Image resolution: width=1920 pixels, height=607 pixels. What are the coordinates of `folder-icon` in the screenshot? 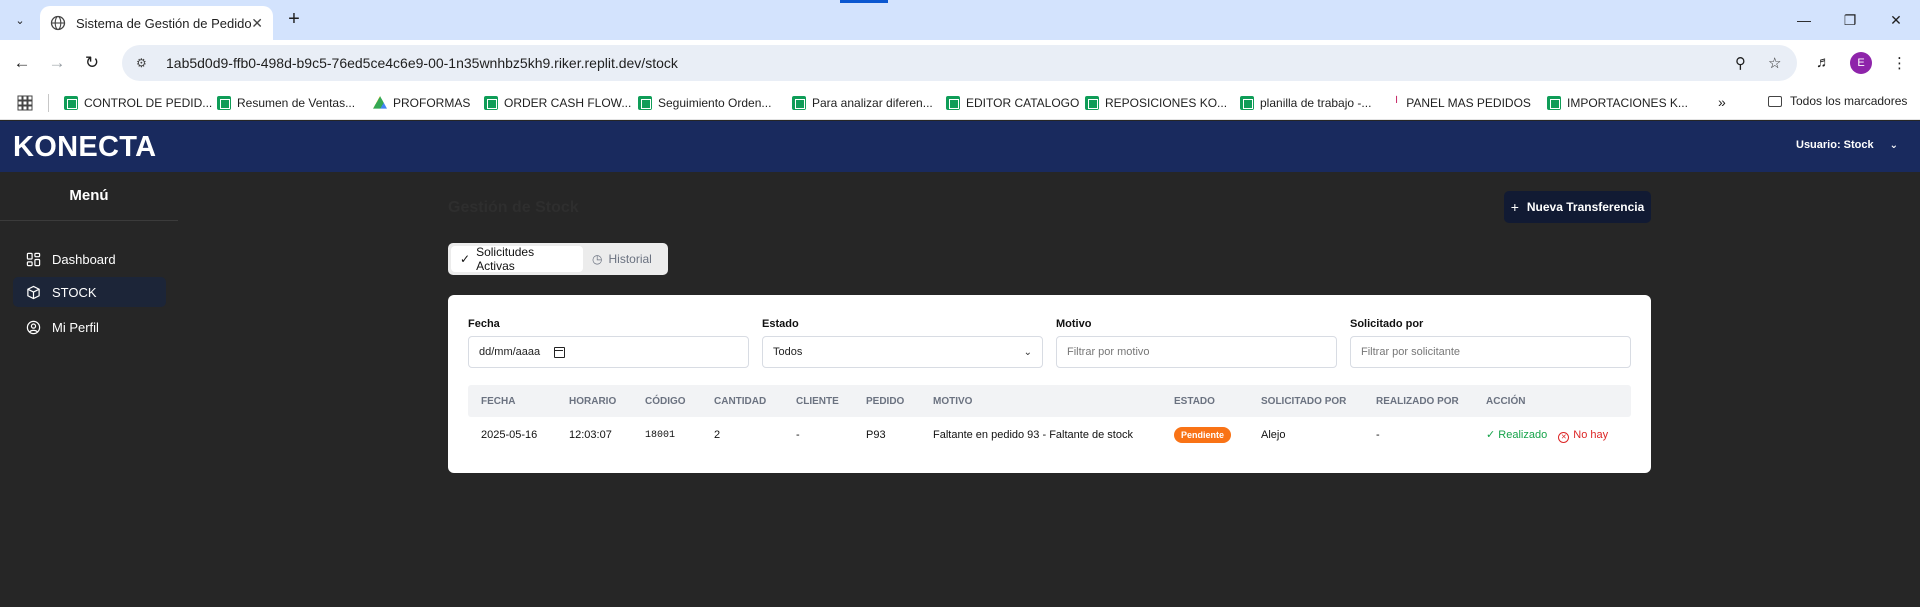 It's located at (1775, 101).